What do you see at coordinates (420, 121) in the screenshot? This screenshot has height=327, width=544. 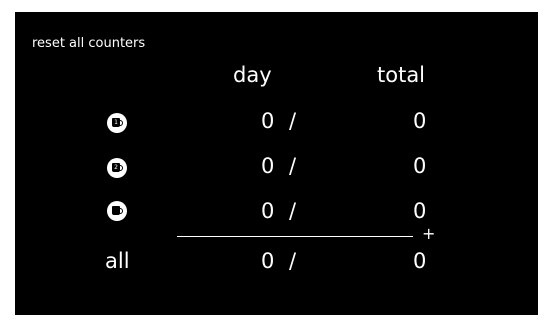 I see `row-1-total-count: 0` at bounding box center [420, 121].